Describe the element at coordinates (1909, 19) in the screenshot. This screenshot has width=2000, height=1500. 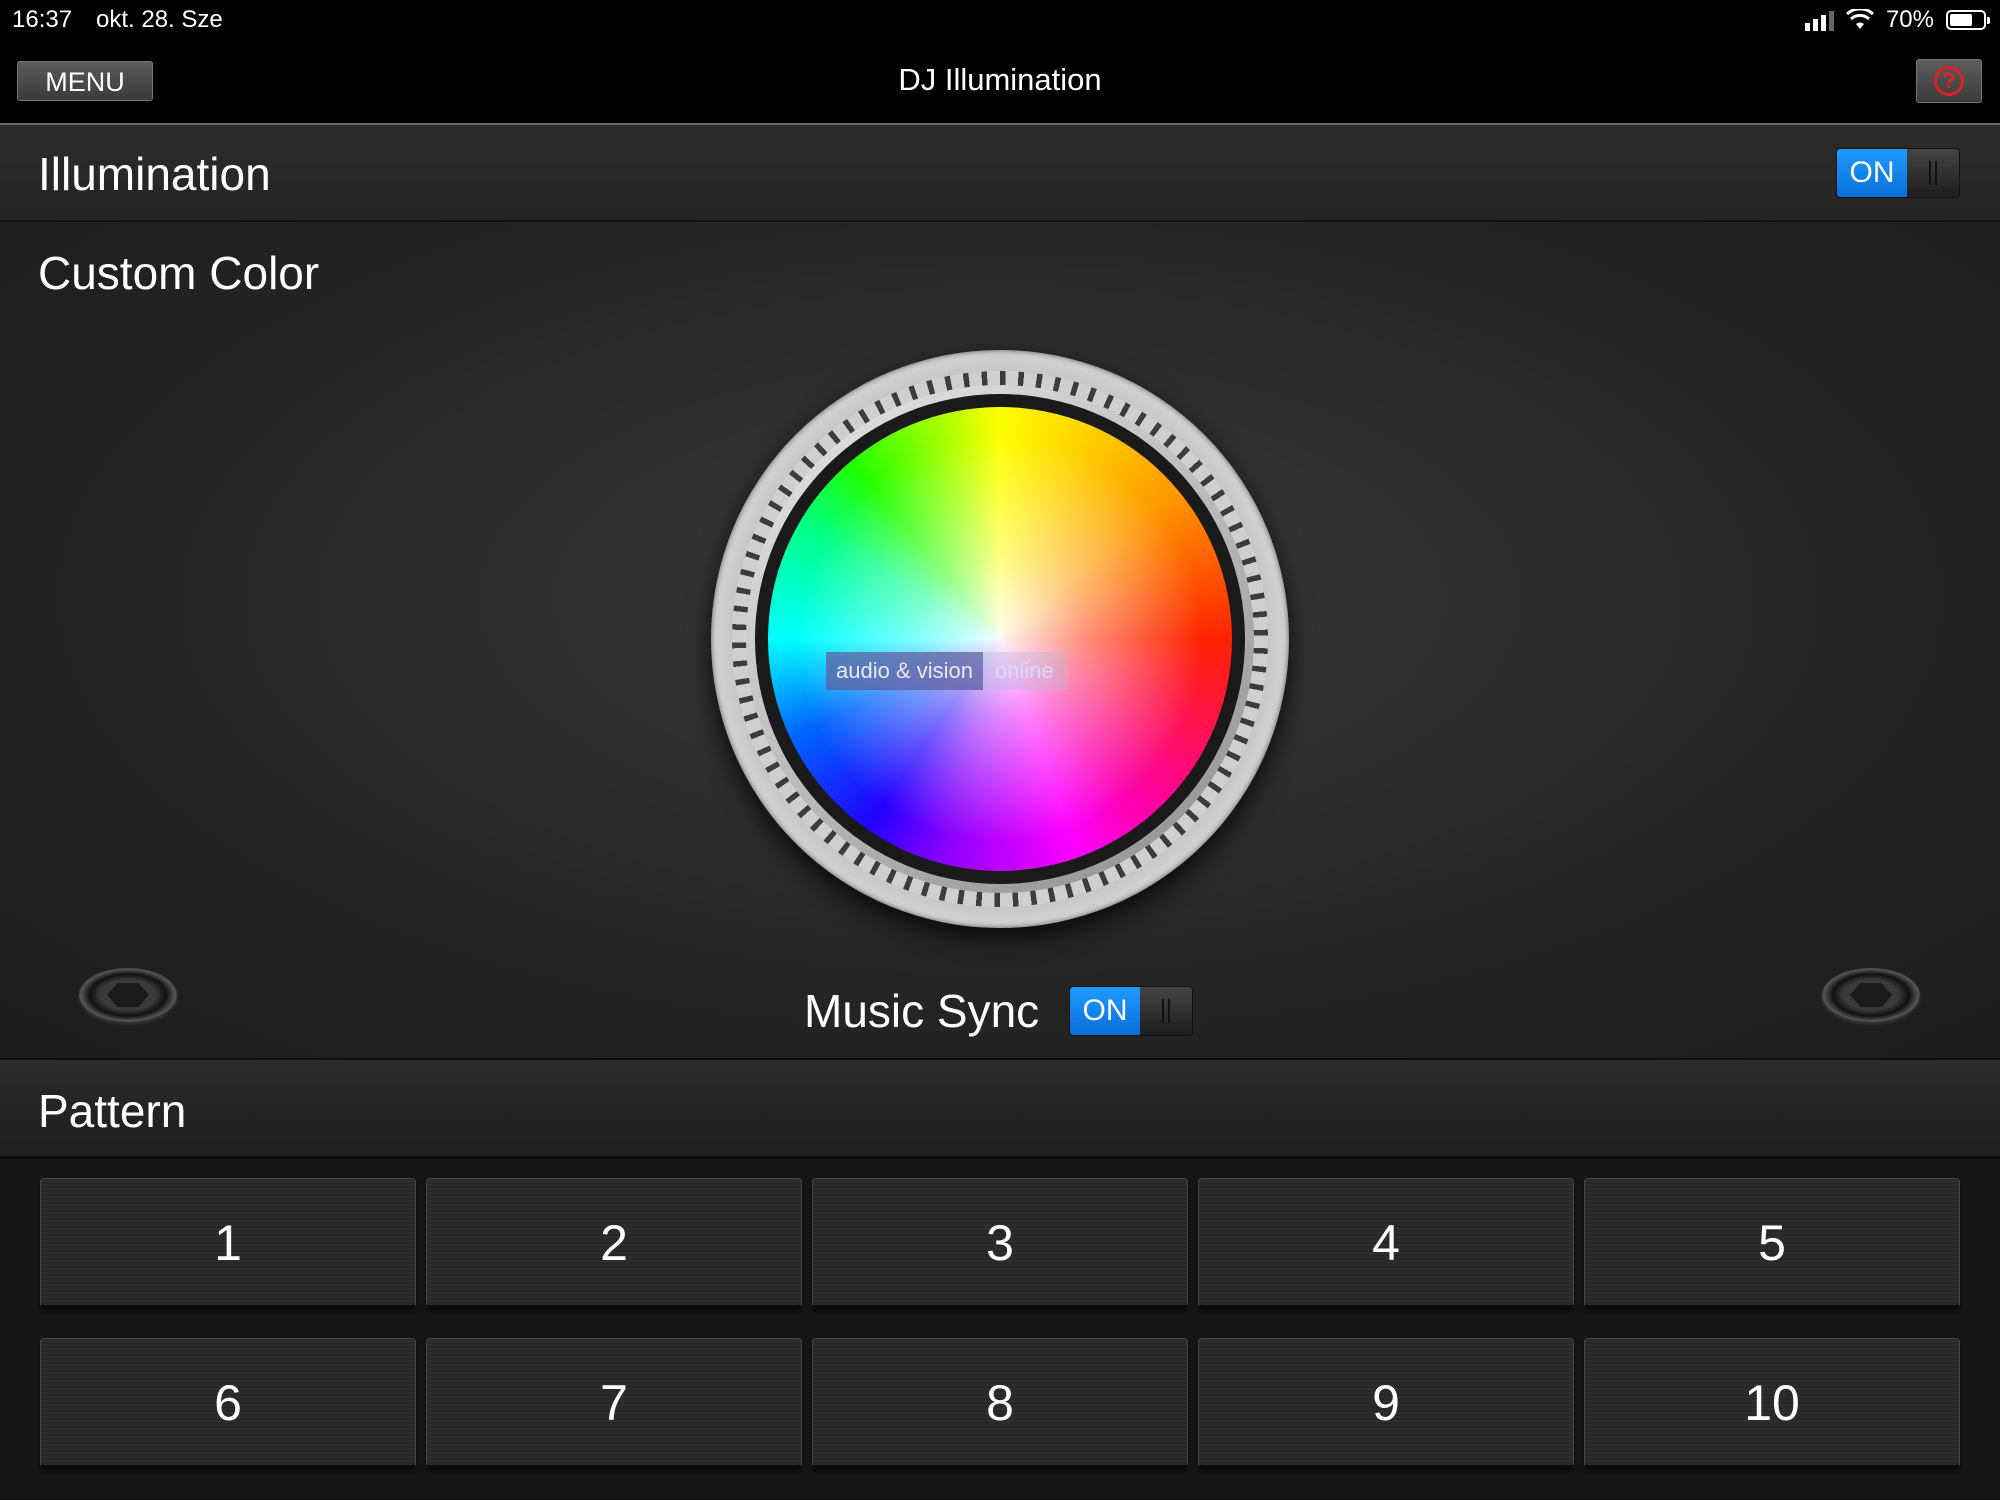
I see `battery-percent: 70%` at that location.